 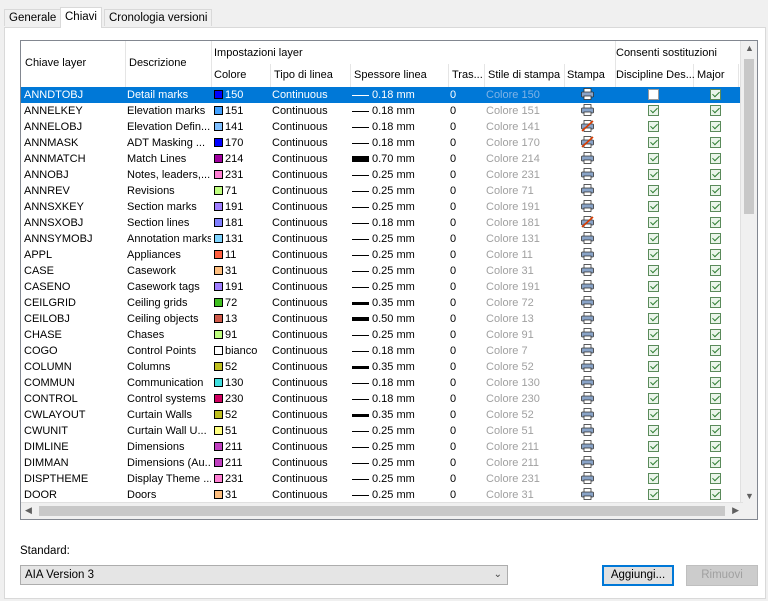 I want to click on scroll-down-icon: ▼, so click(x=749, y=496).